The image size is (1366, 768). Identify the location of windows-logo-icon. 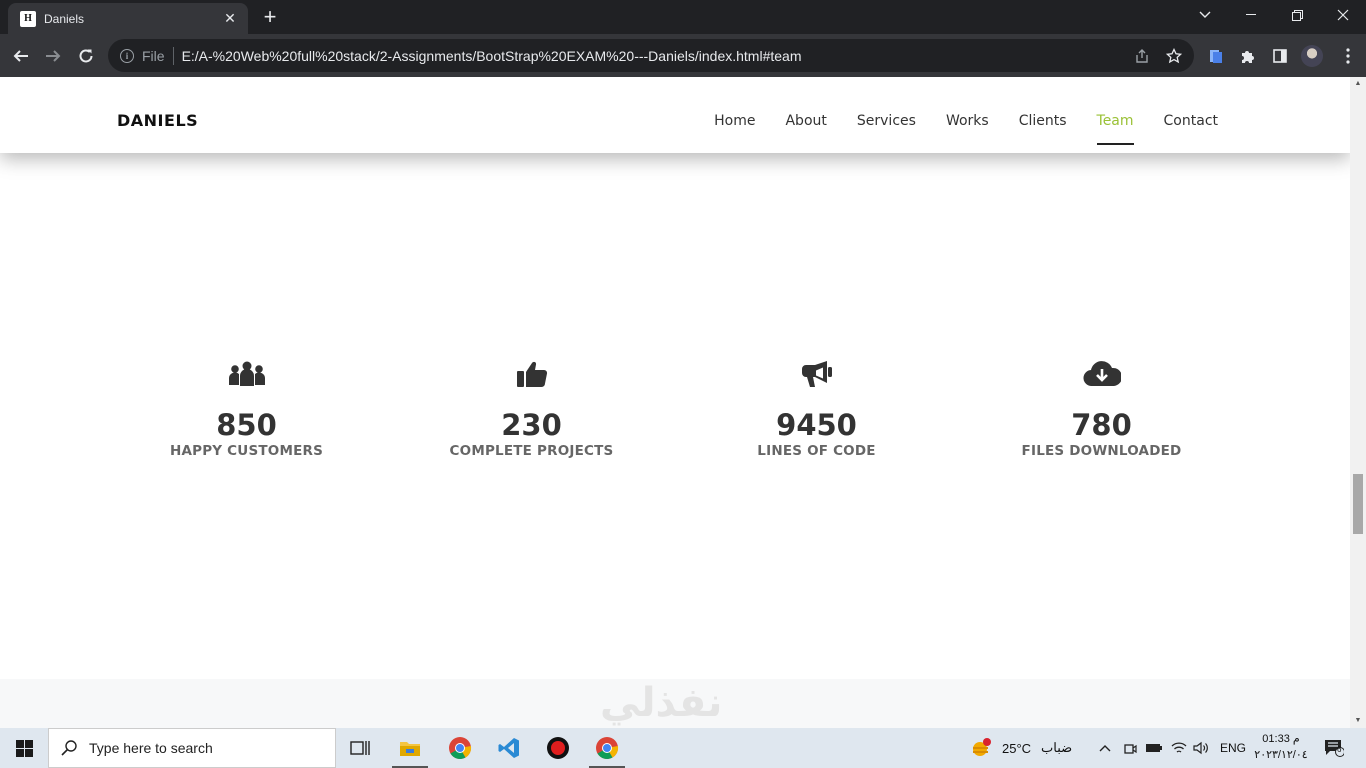
(24, 748).